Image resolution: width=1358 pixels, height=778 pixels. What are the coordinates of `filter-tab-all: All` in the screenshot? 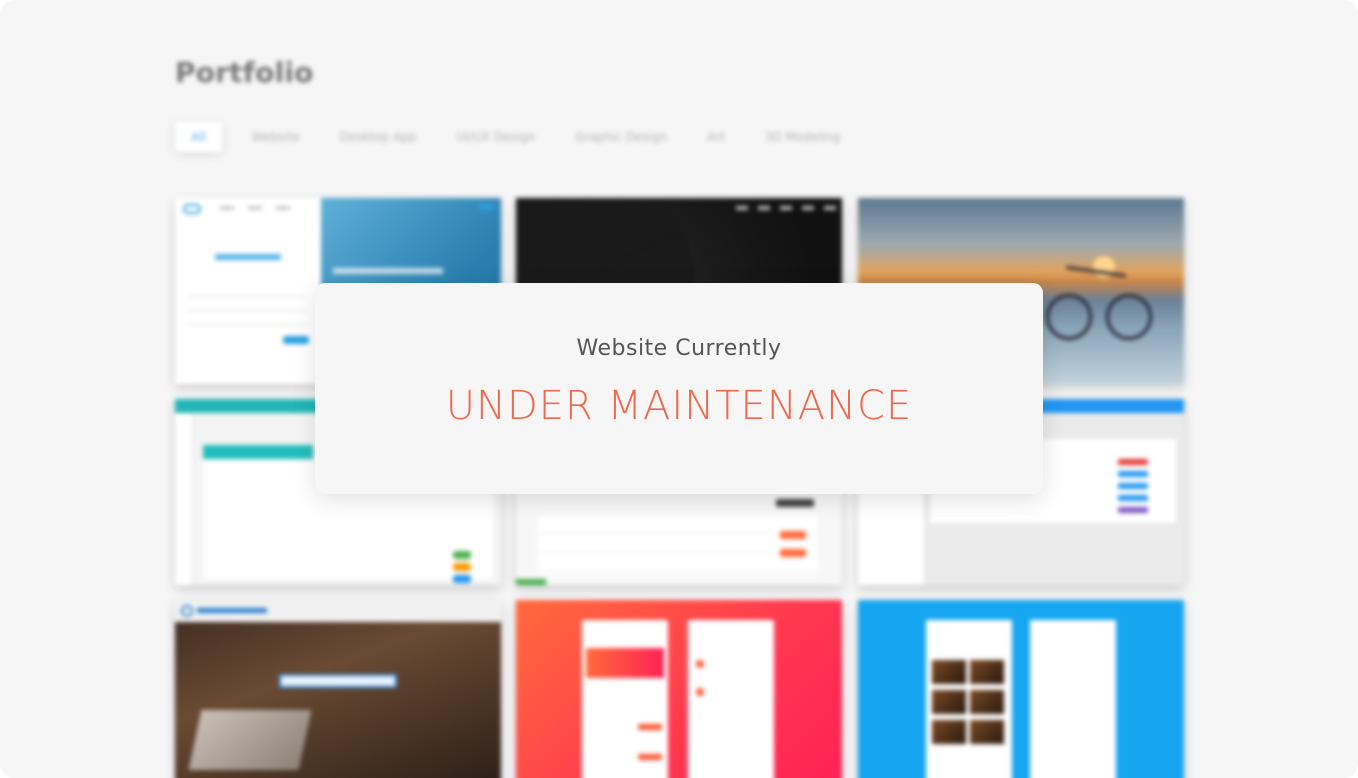 It's located at (198, 137).